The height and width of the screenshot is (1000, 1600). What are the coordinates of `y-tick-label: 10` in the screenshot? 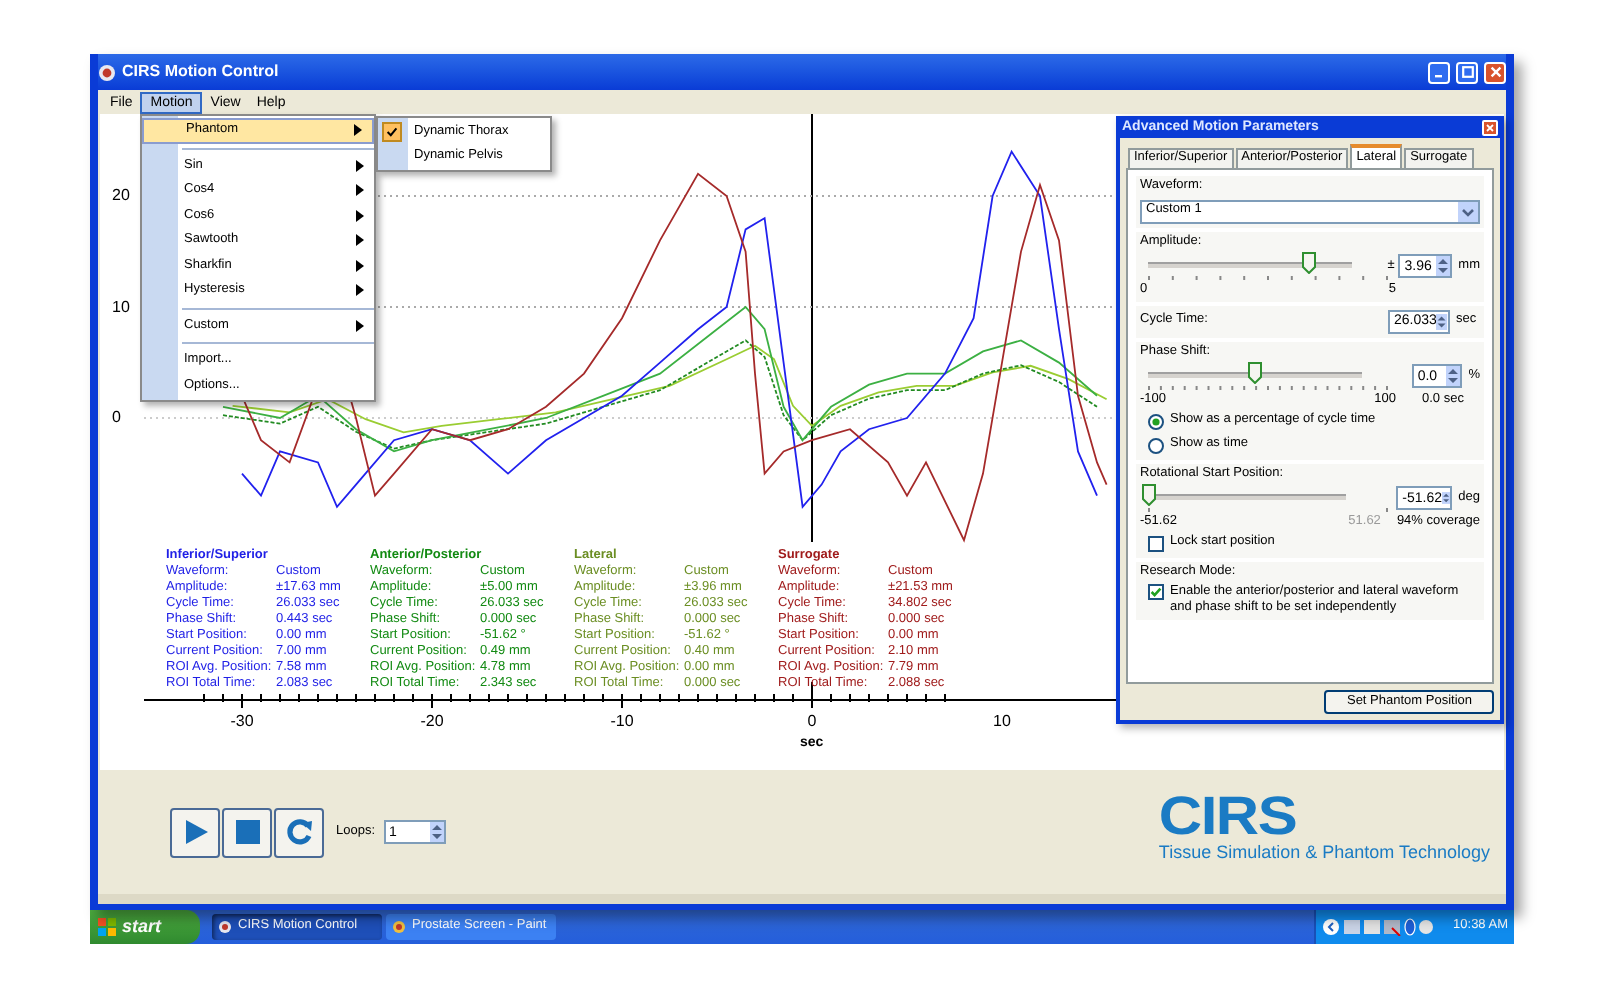 It's located at (121, 307).